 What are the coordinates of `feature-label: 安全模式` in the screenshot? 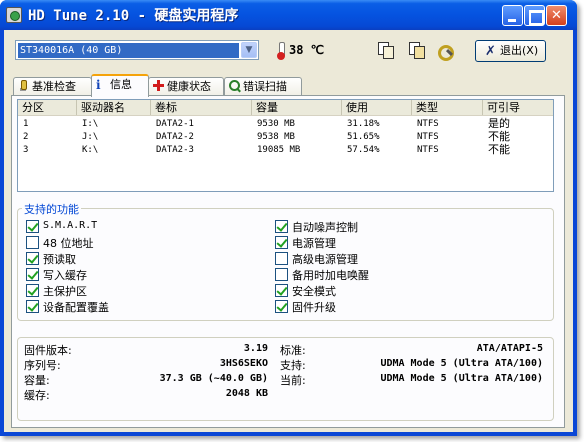 It's located at (314, 291).